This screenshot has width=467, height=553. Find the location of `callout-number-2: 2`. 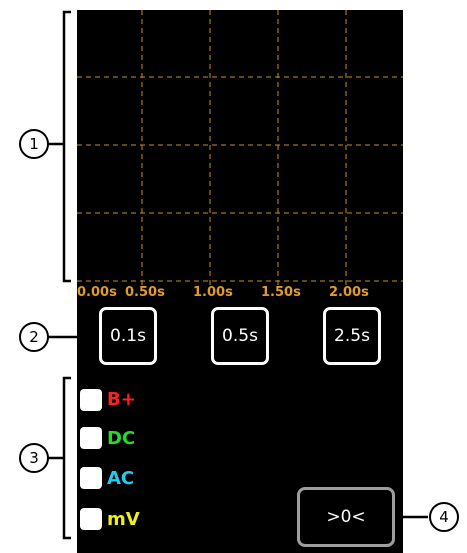

callout-number-2: 2 is located at coordinates (34, 337).